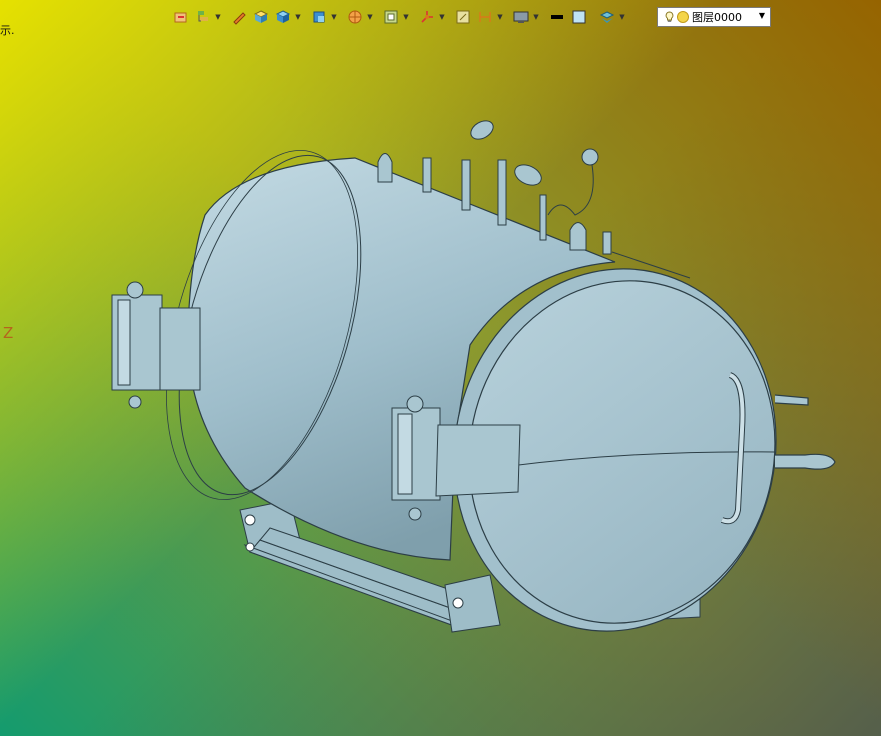 This screenshot has height=736, width=881. What do you see at coordinates (669, 17) in the screenshot?
I see `lightbulb-icon` at bounding box center [669, 17].